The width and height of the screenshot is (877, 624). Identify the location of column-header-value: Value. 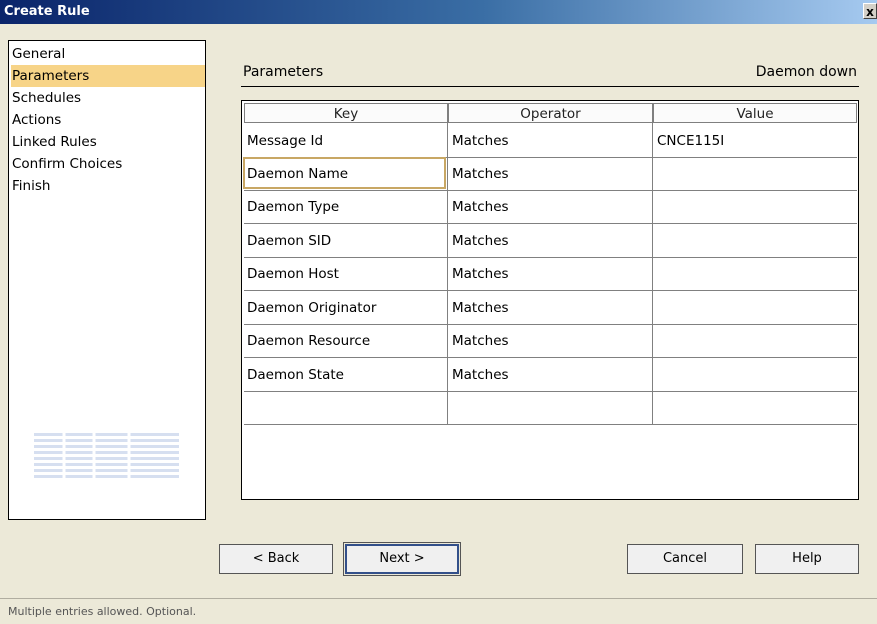
(755, 113).